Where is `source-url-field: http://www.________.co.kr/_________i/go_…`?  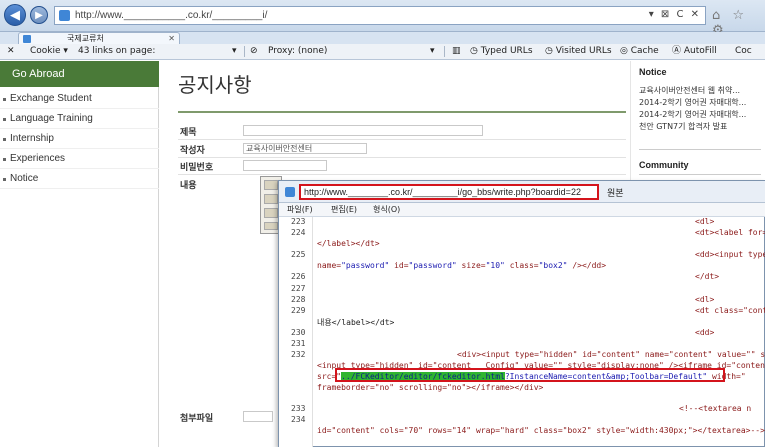 source-url-field: http://www.________.co.kr/_________i/go_… is located at coordinates (449, 192).